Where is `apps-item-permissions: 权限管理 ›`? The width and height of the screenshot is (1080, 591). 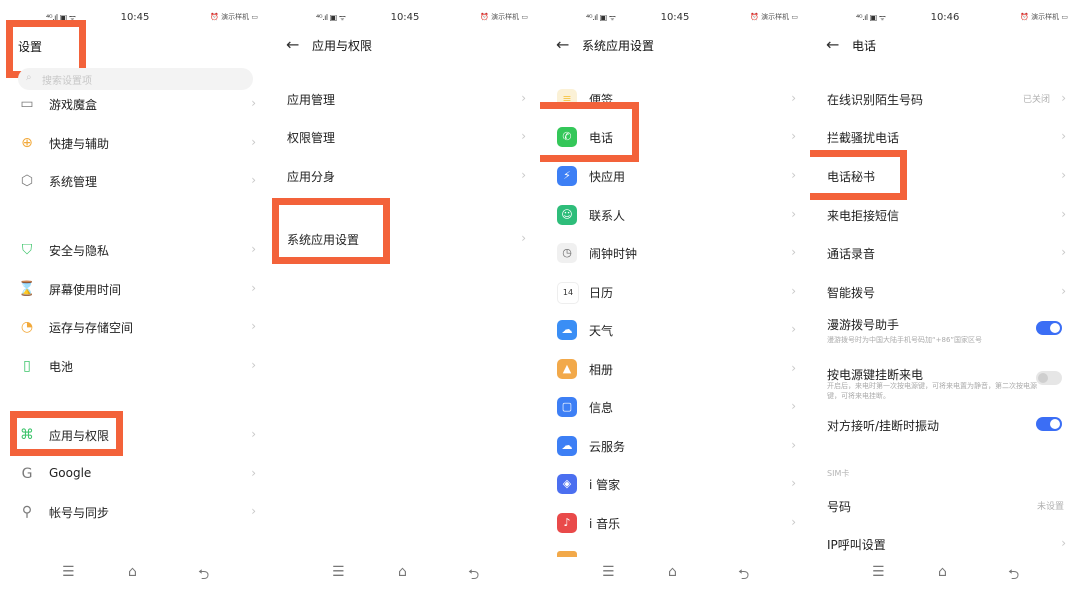
apps-item-permissions: 权限管理 › is located at coordinates (405, 137).